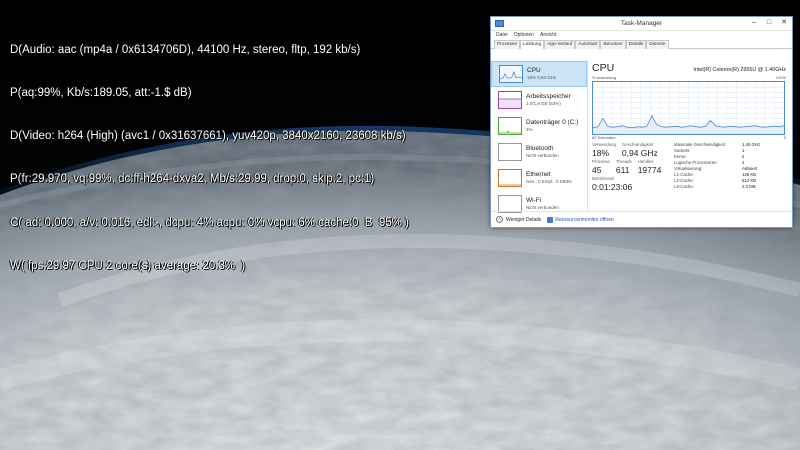  I want to click on detail-row: L3-Cache: 2,0 MB, so click(730, 187).